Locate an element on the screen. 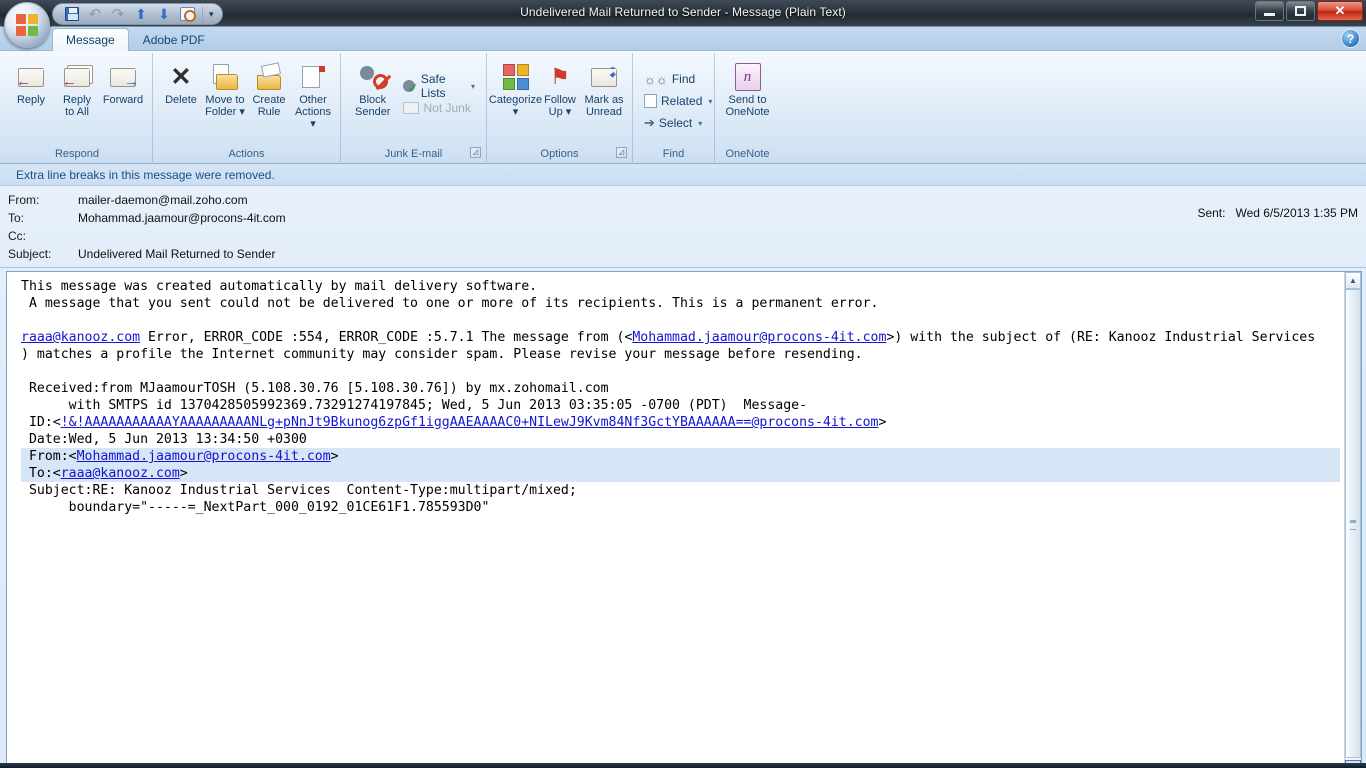  header-row-from: From: mailer-daemon@mail.zoho.com is located at coordinates (683, 200).